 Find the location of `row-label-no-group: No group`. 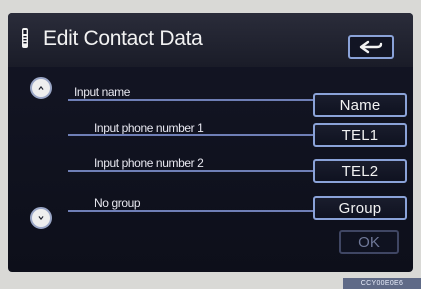

row-label-no-group: No group is located at coordinates (117, 203).